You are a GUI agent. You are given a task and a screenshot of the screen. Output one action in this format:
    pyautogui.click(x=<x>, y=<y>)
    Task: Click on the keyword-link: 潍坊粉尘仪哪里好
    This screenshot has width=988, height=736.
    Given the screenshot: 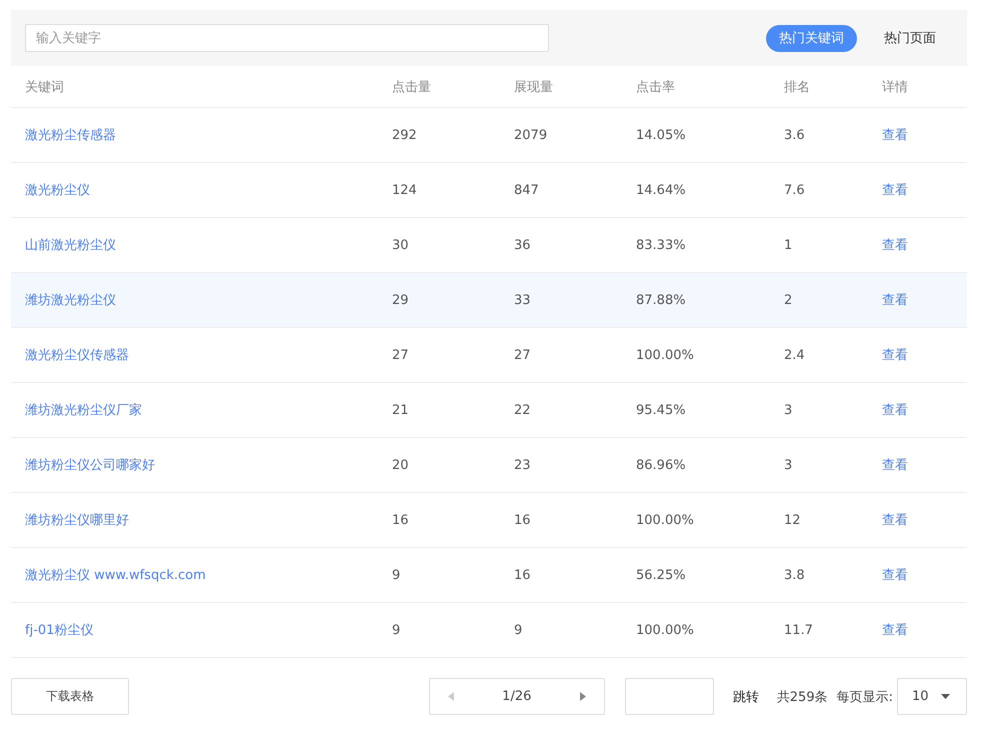 What is the action you would take?
    pyautogui.click(x=77, y=520)
    